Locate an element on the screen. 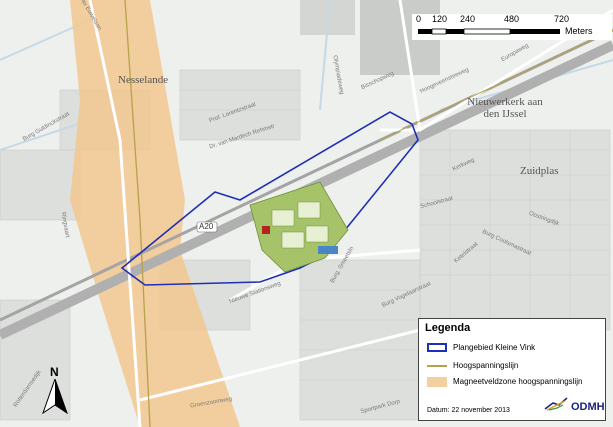 Image resolution: width=613 pixels, height=427 pixels. scale-tick: 240 is located at coordinates (468, 19).